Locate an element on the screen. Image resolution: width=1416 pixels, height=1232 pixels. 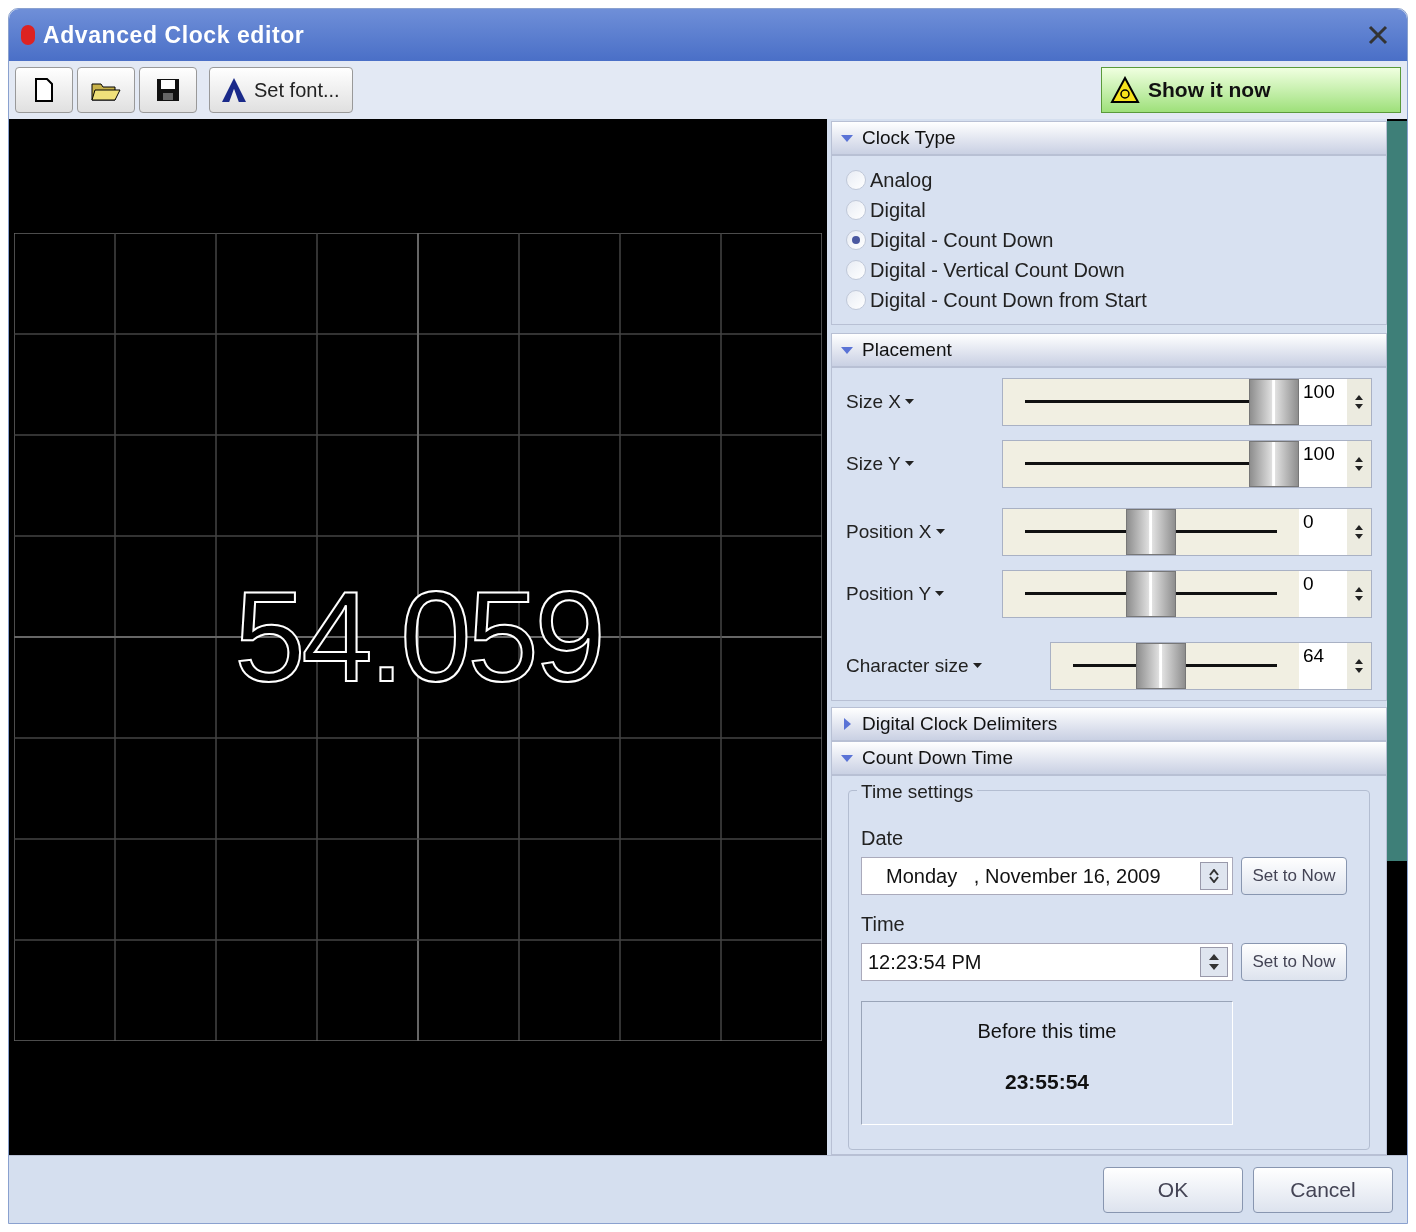
section-title: Placement is located at coordinates (907, 349).